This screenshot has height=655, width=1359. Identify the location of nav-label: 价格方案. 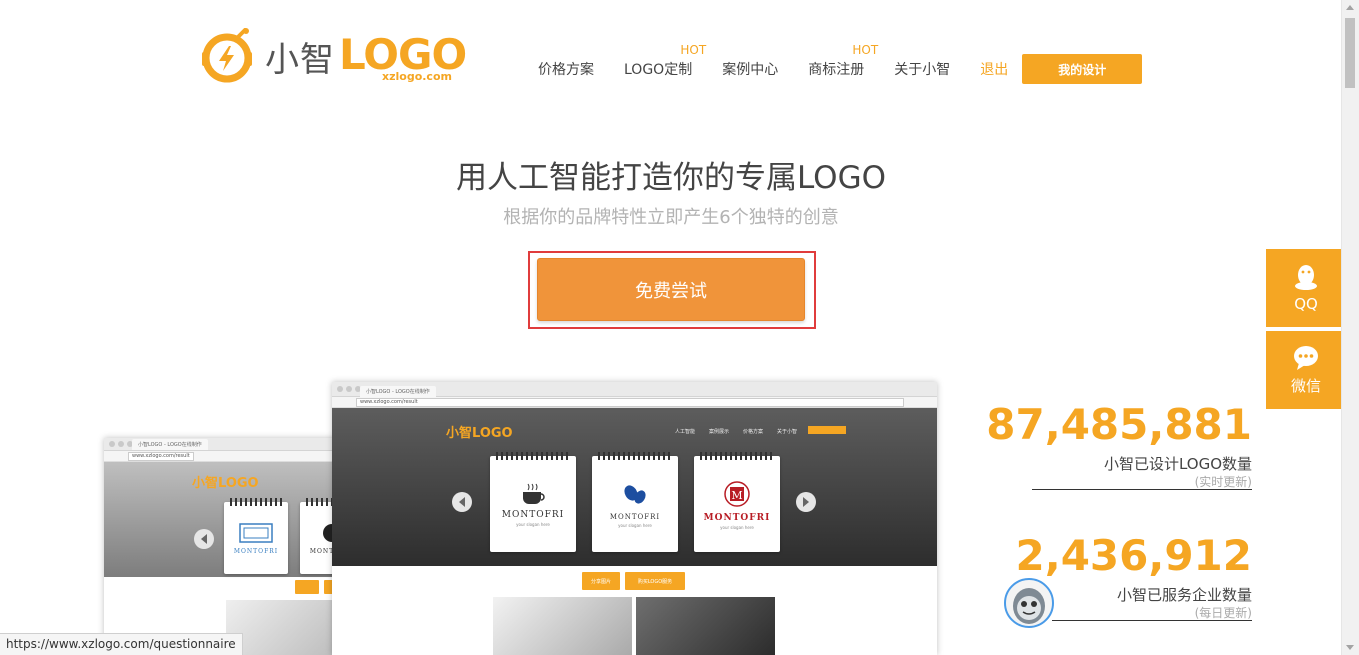
(566, 70).